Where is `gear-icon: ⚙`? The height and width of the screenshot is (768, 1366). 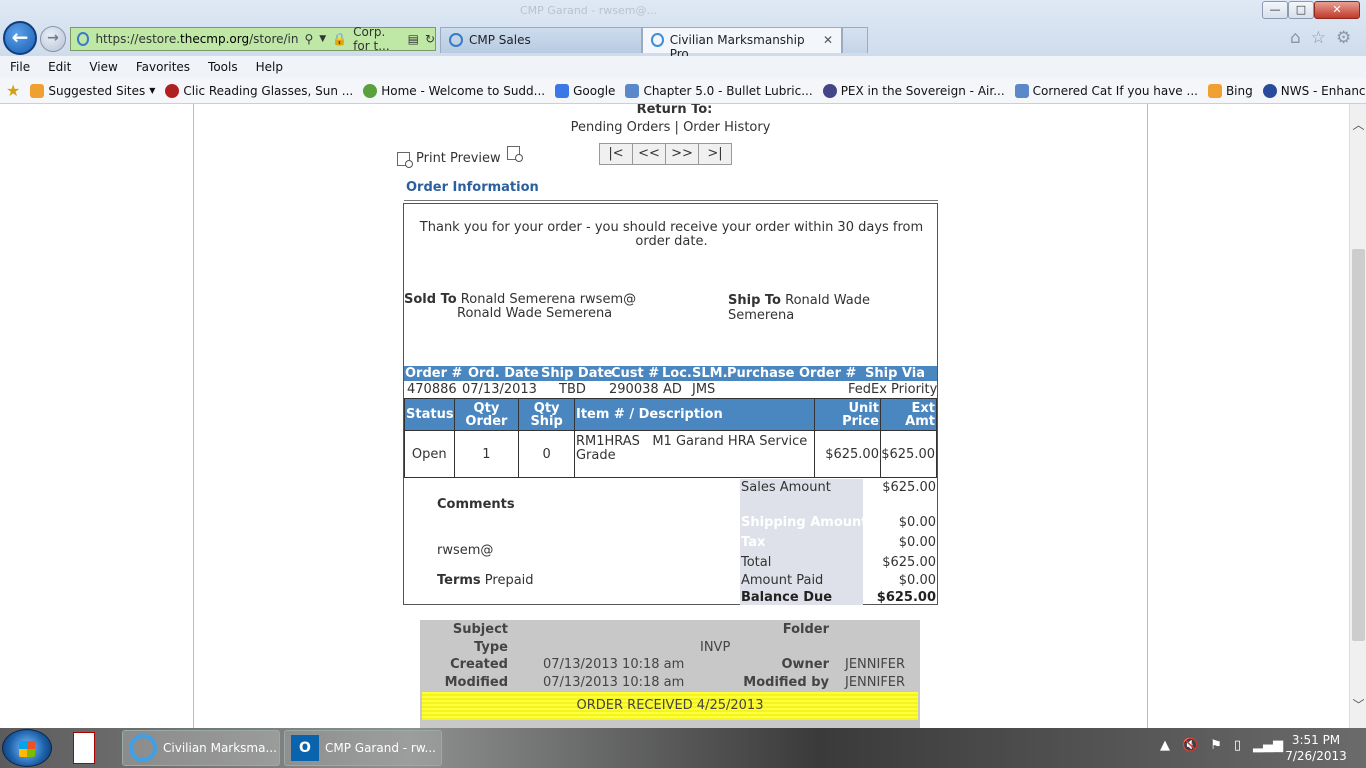 gear-icon: ⚙ is located at coordinates (1343, 38).